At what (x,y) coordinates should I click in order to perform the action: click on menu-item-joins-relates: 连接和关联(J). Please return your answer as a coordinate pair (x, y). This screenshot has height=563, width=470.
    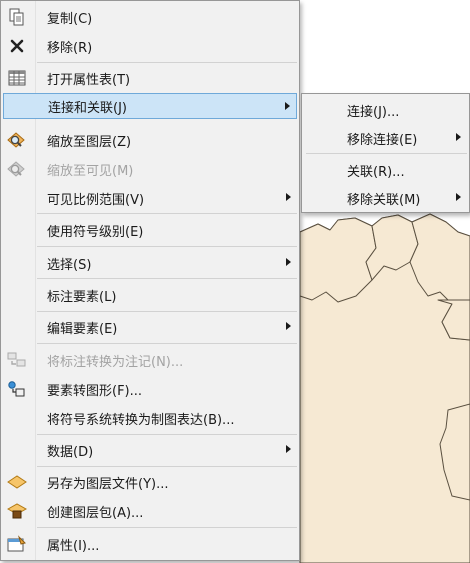
    Looking at the image, I should click on (150, 106).